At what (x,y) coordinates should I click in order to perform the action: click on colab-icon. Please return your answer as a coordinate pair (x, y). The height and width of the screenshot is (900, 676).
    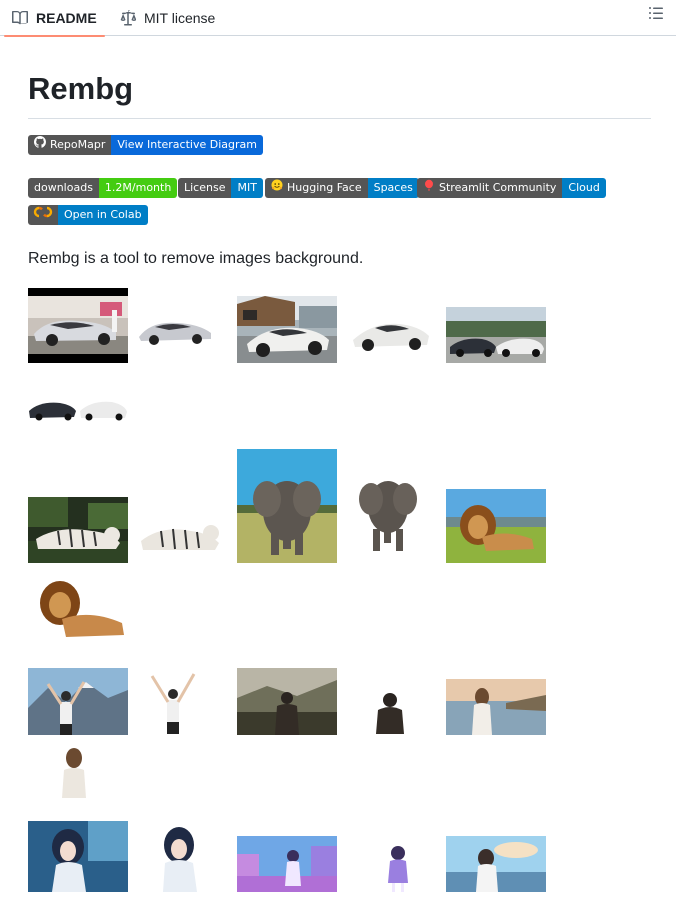
    Looking at the image, I should click on (43, 215).